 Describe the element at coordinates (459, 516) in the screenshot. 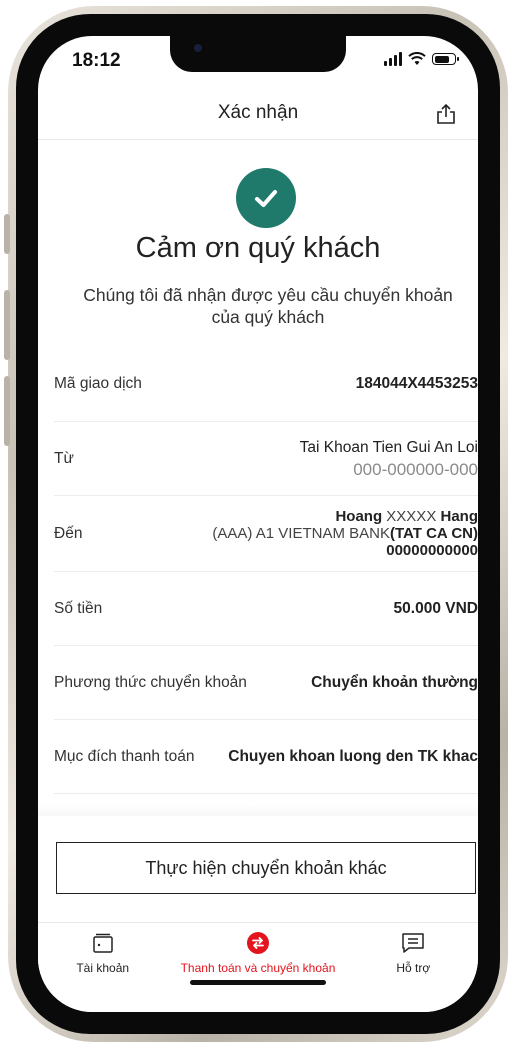

I see `beneficiary-last-name: Hang` at that location.